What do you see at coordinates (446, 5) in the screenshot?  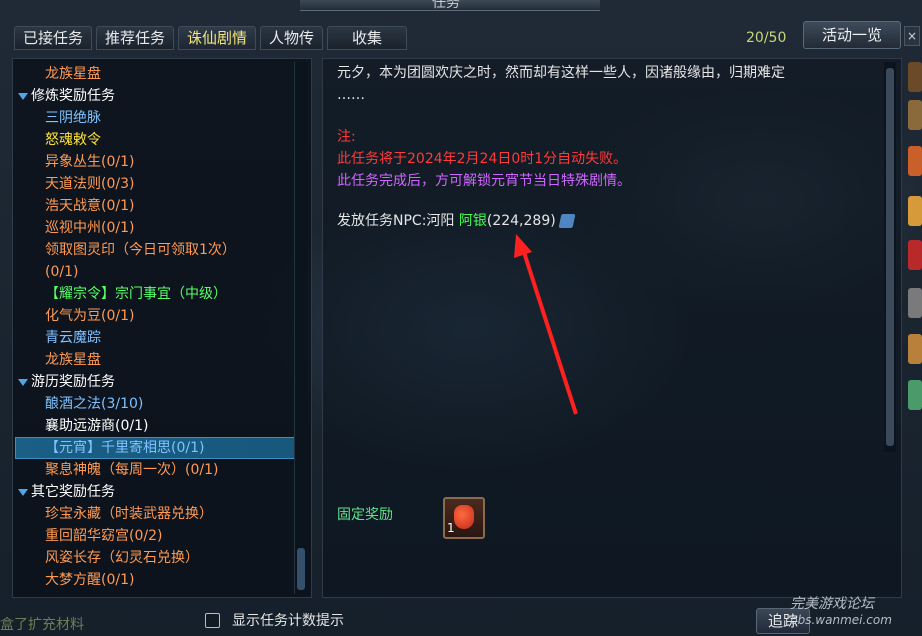 I see `window-title: 任务` at bounding box center [446, 5].